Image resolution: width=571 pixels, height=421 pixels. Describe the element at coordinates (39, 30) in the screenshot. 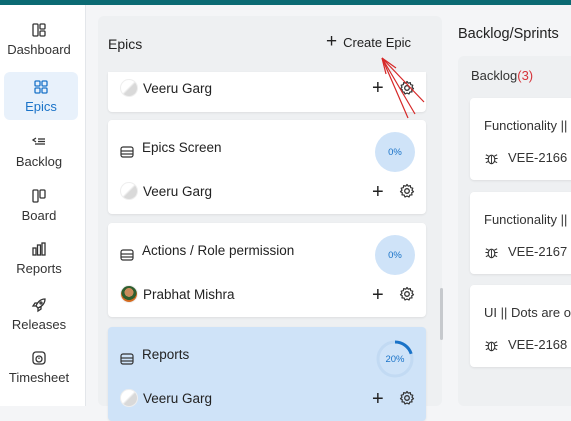

I see `dashboard-icon` at that location.